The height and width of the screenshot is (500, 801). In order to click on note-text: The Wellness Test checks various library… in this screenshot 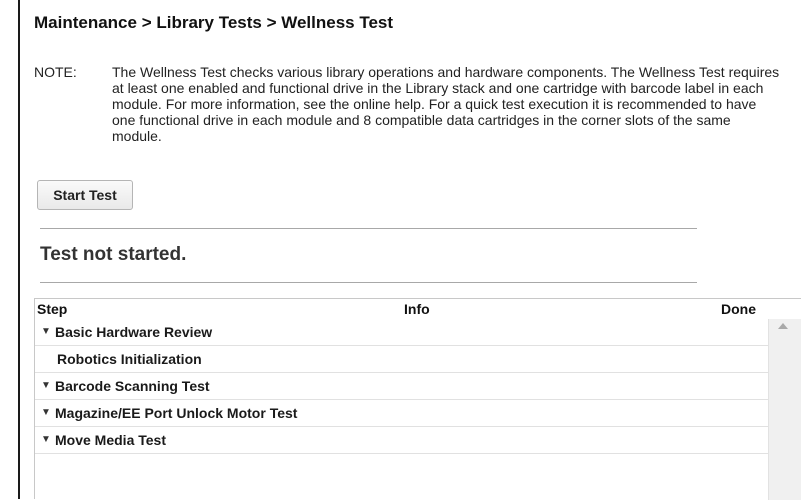, I will do `click(446, 104)`.